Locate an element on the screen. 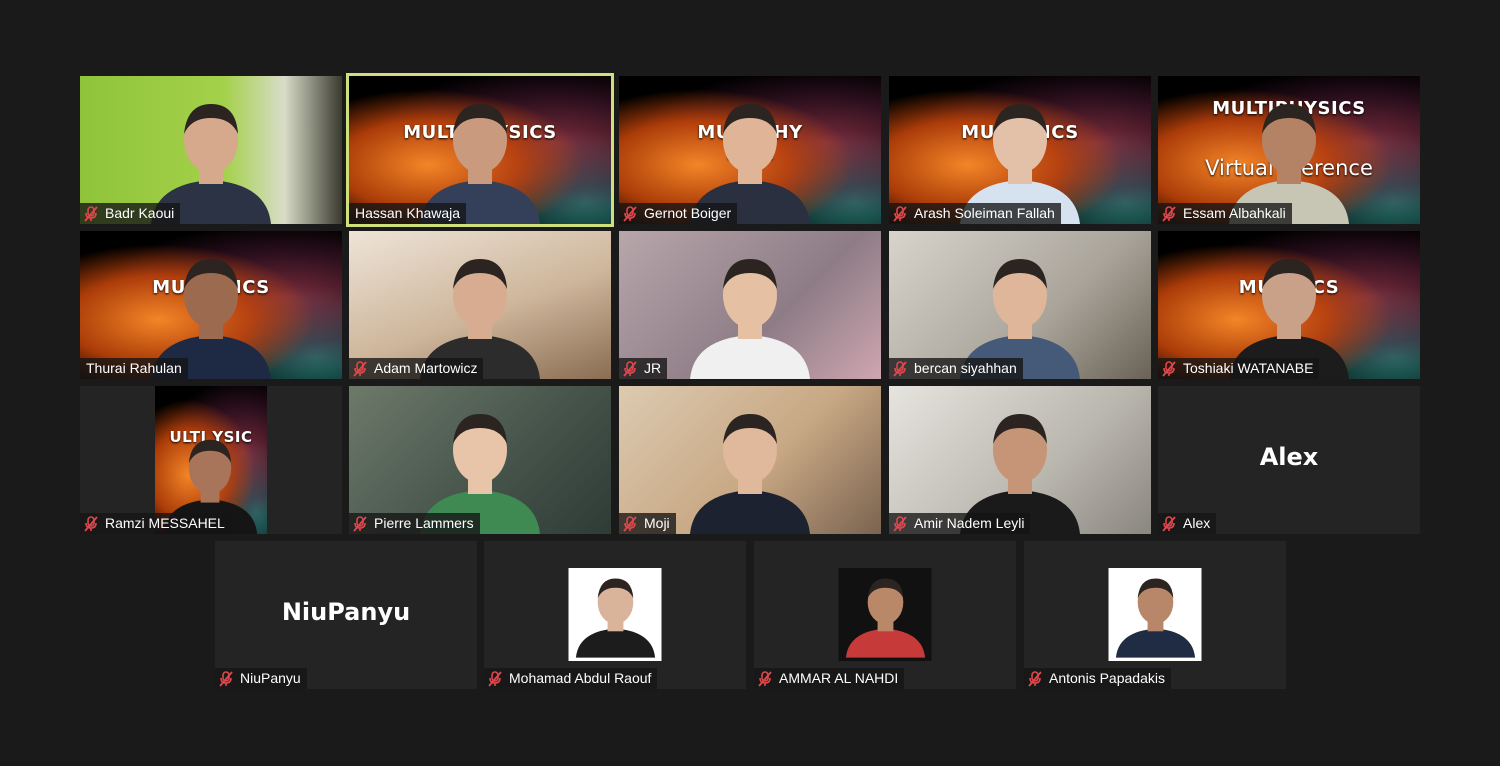 This screenshot has height=766, width=1500. participant-name-label: NiuPanyu is located at coordinates (270, 678).